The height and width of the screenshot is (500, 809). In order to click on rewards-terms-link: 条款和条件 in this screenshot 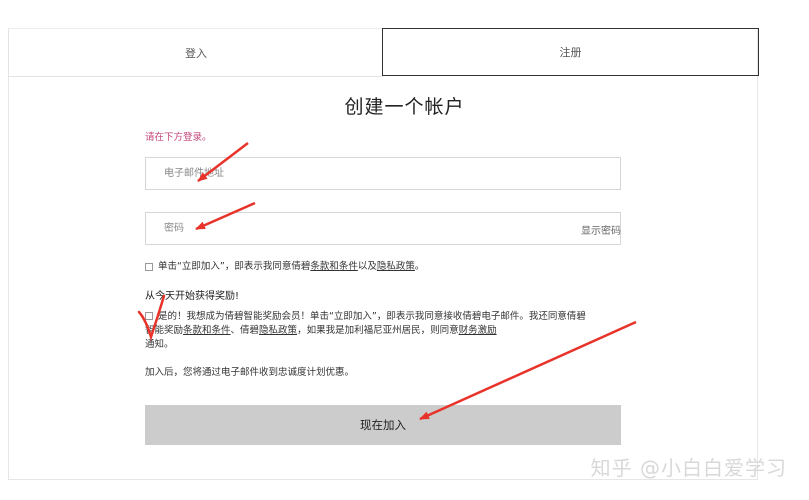, I will do `click(207, 330)`.